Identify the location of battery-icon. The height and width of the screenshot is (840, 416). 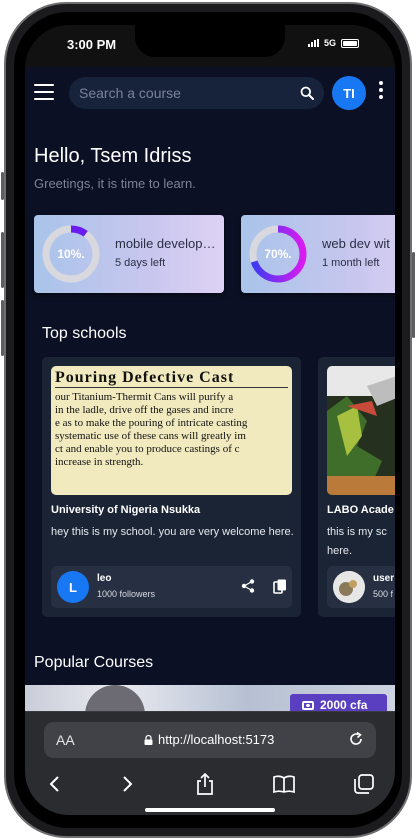
(350, 43).